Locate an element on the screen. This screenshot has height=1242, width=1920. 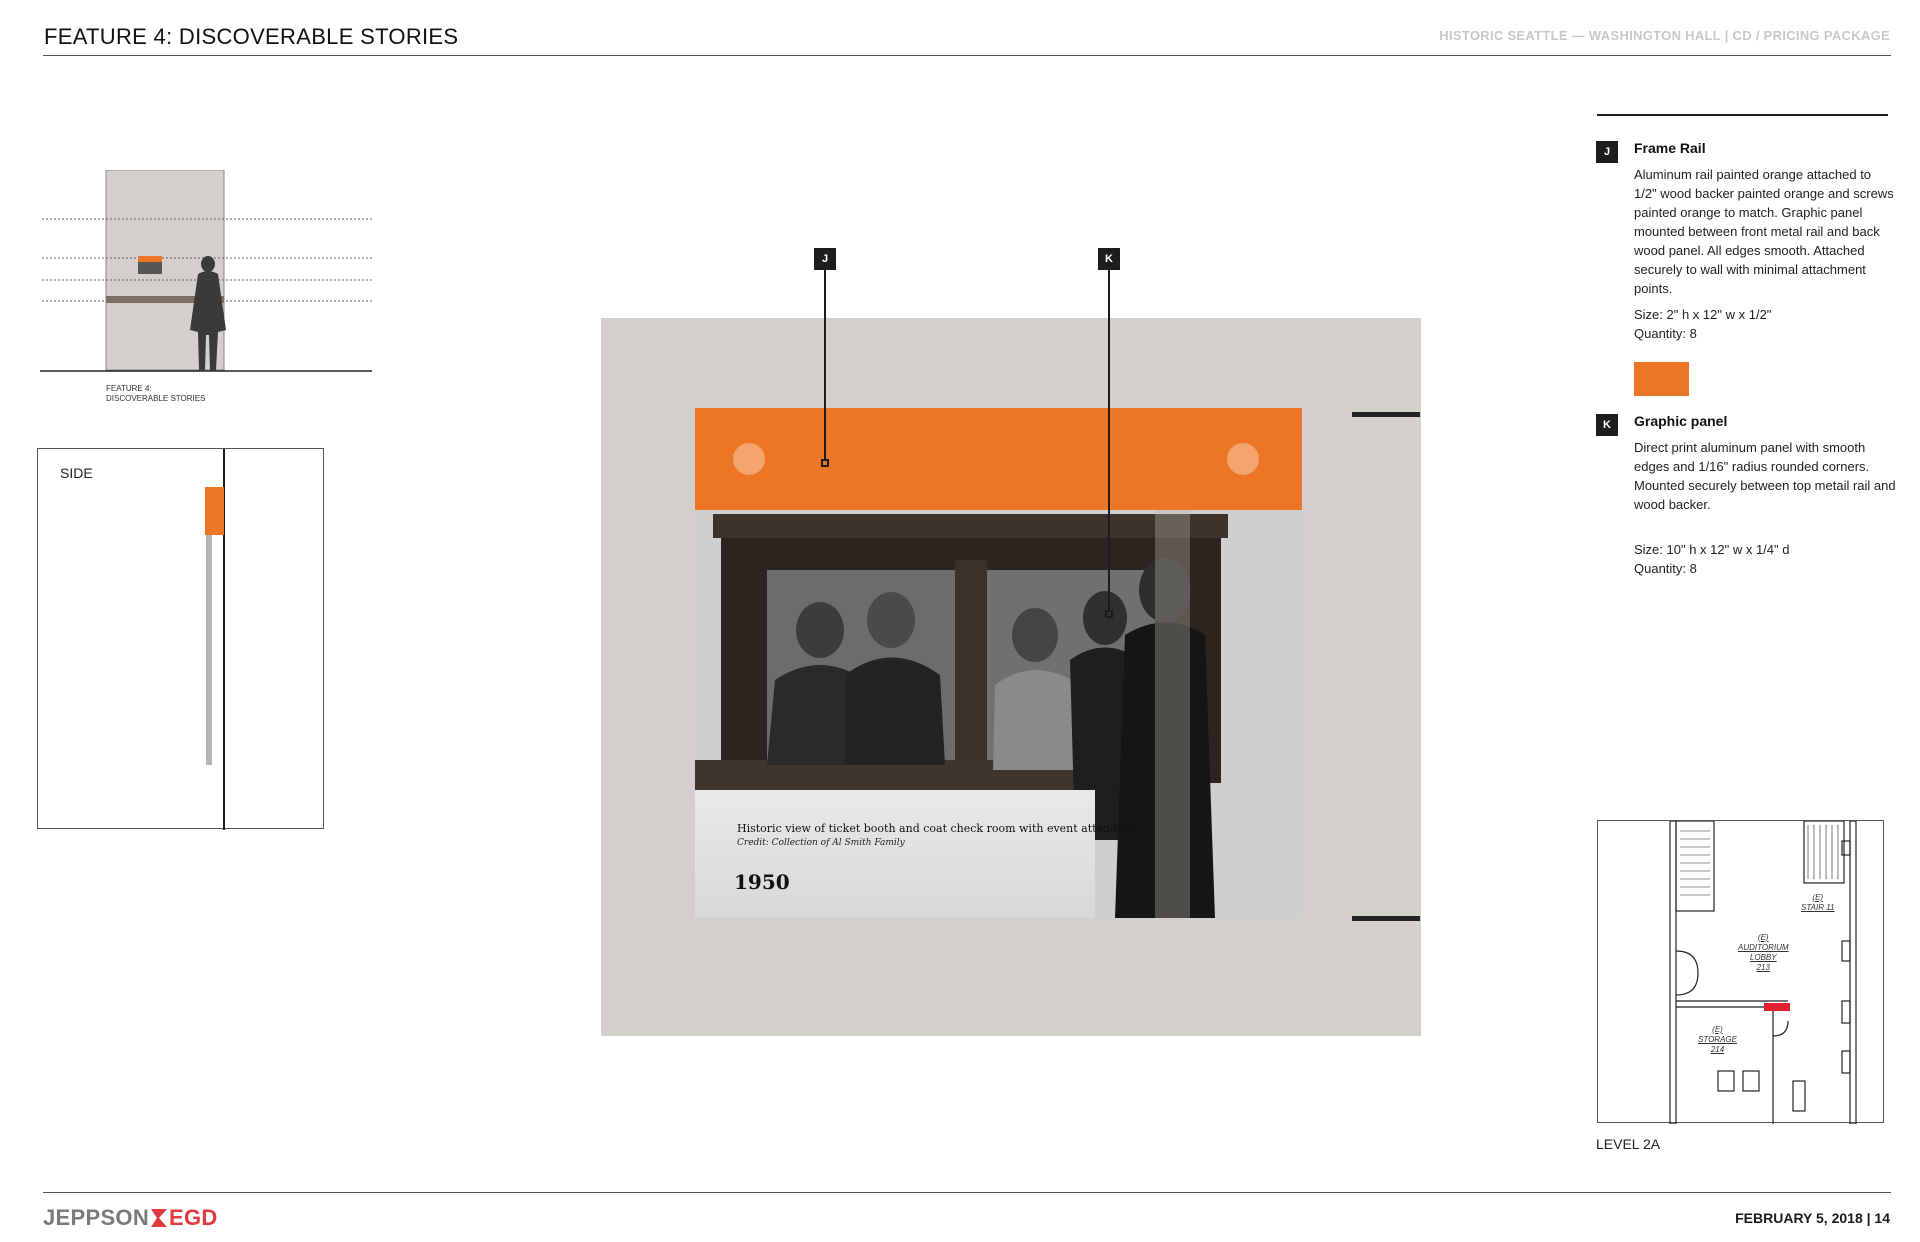
spec-tag-k: K is located at coordinates (1607, 425).